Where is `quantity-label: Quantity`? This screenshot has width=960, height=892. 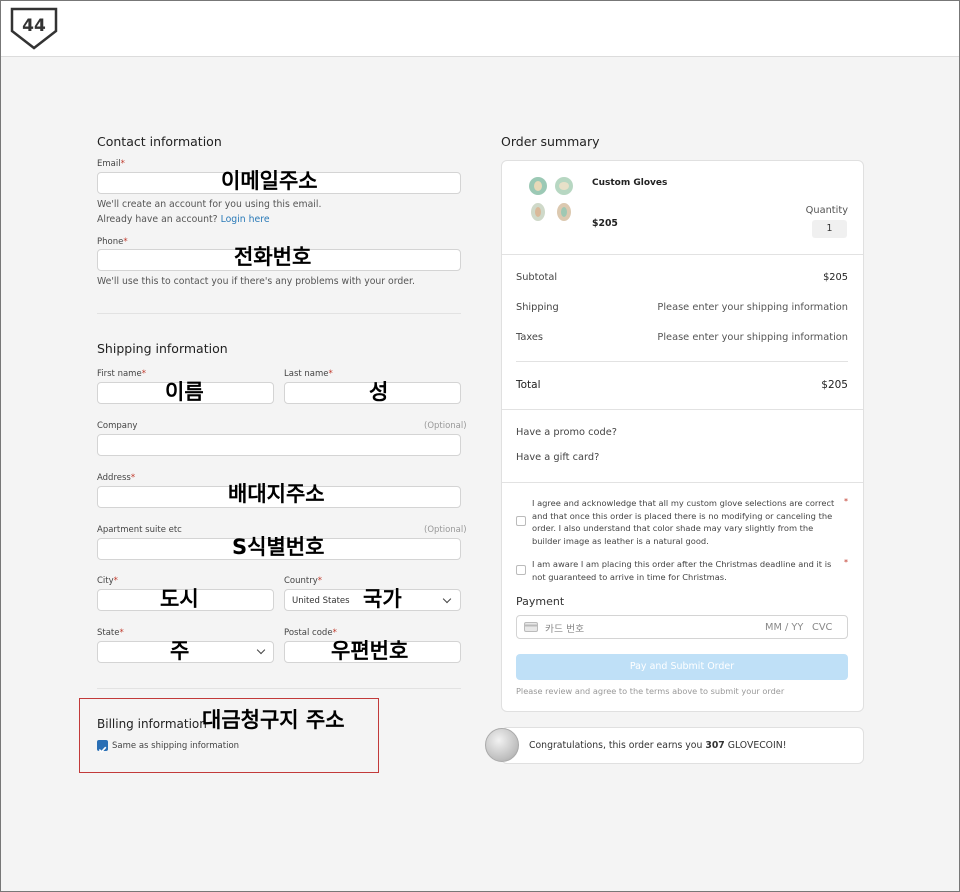
quantity-label: Quantity is located at coordinates (826, 210).